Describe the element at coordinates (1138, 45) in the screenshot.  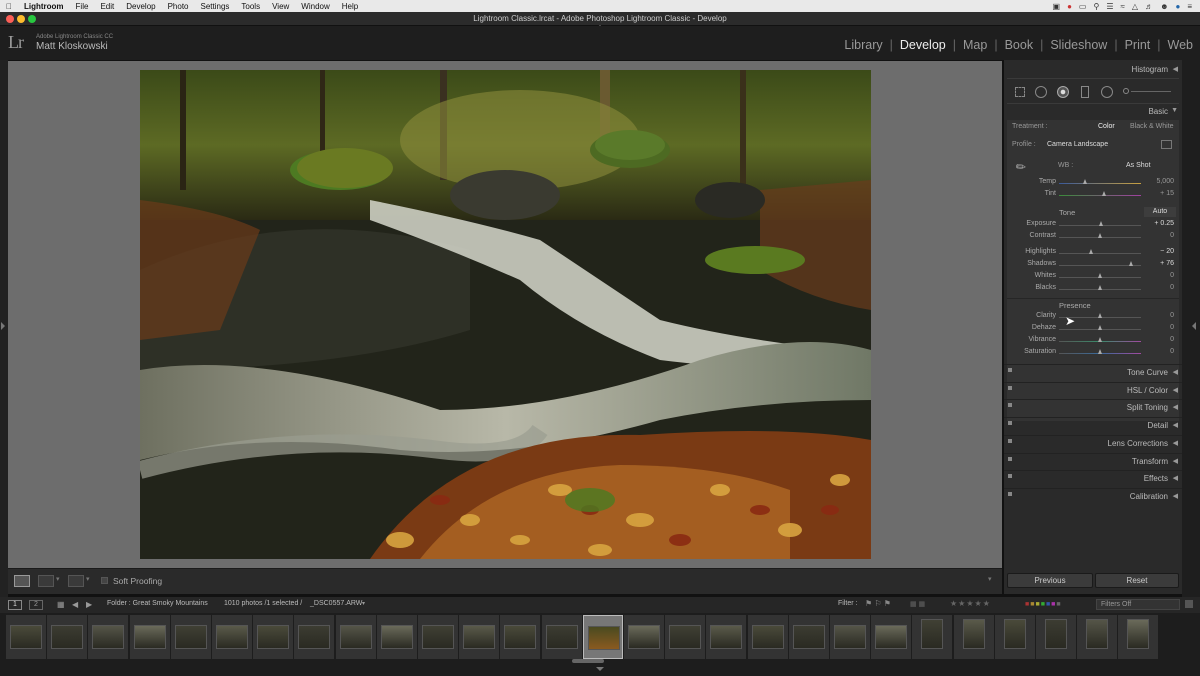
I see `module-print: Print` at that location.